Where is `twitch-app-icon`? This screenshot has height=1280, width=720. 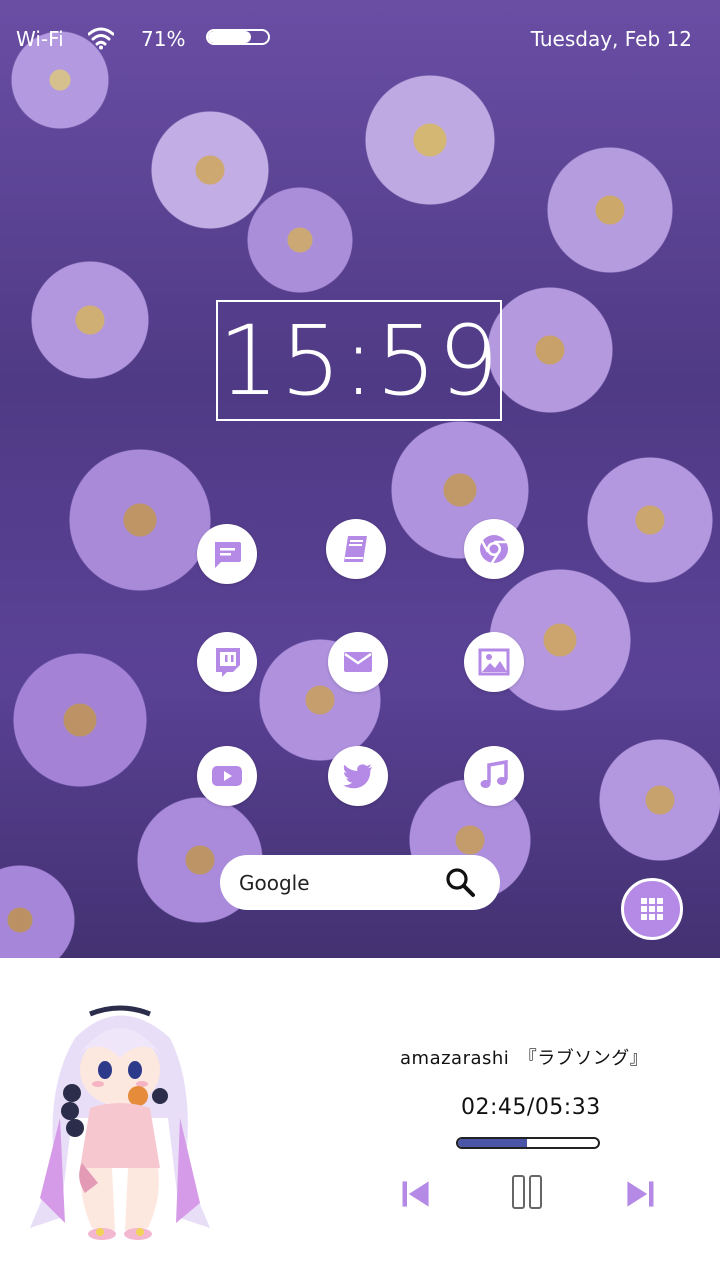
twitch-app-icon is located at coordinates (227, 662).